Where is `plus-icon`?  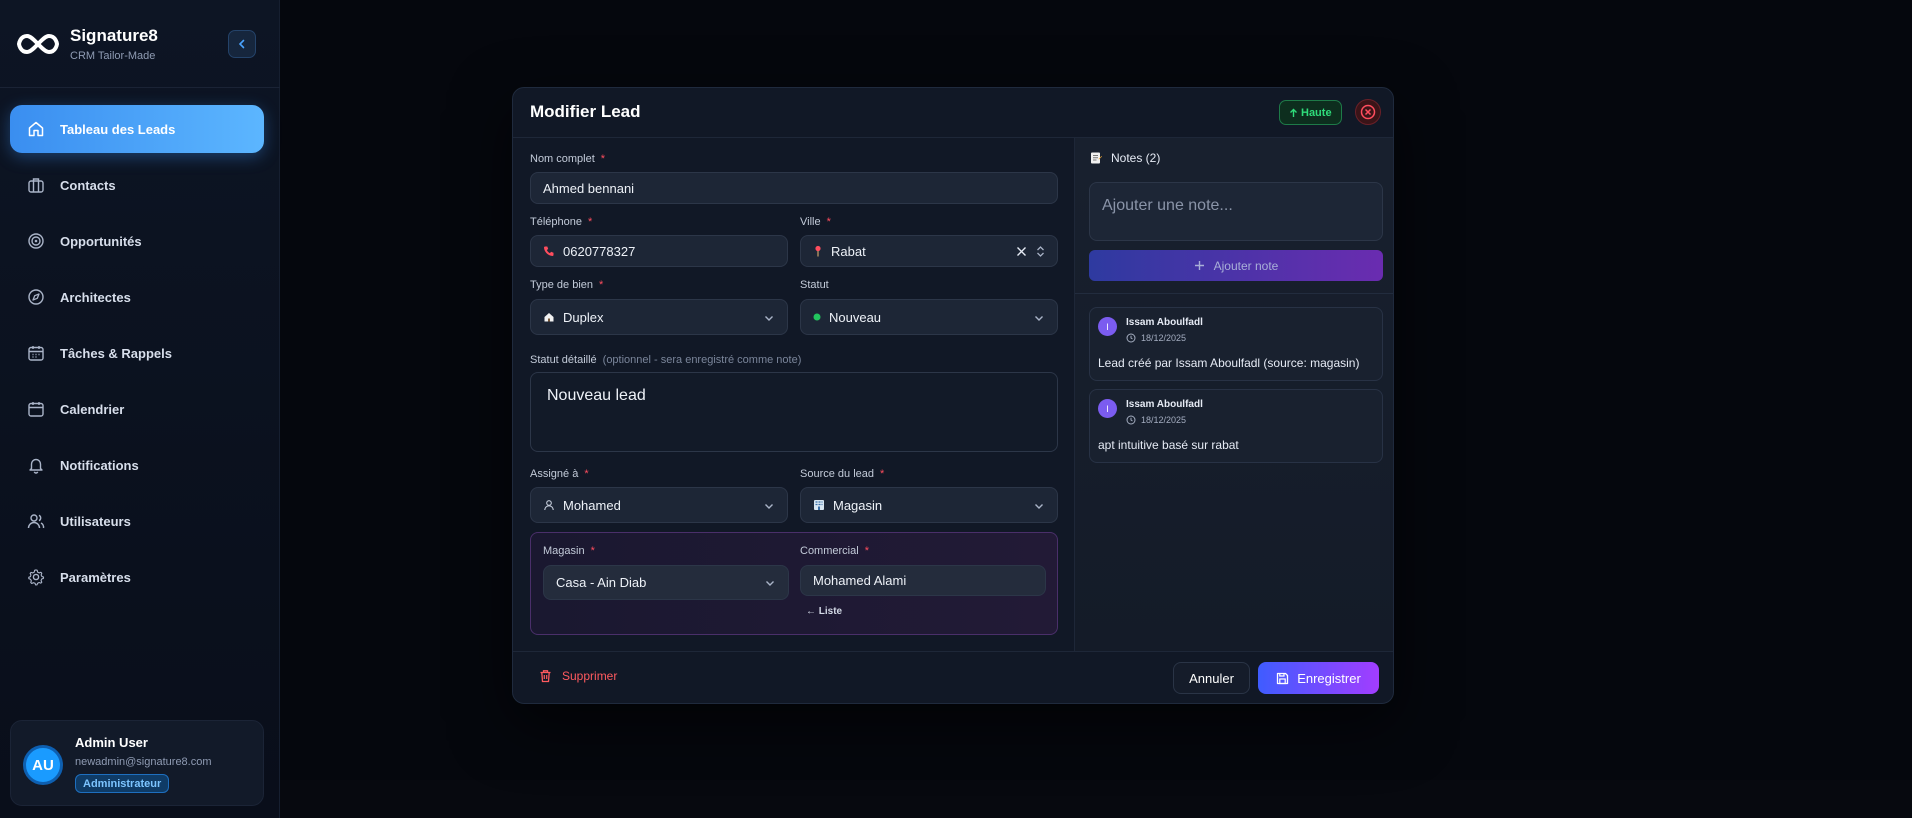 plus-icon is located at coordinates (1199, 265).